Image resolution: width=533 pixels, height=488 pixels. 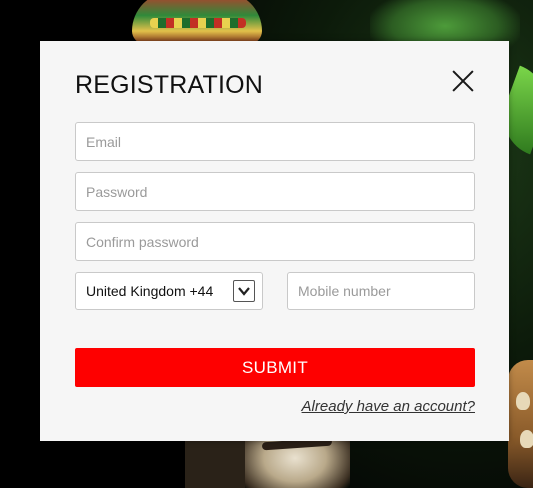 What do you see at coordinates (463, 81) in the screenshot?
I see `close-icon` at bounding box center [463, 81].